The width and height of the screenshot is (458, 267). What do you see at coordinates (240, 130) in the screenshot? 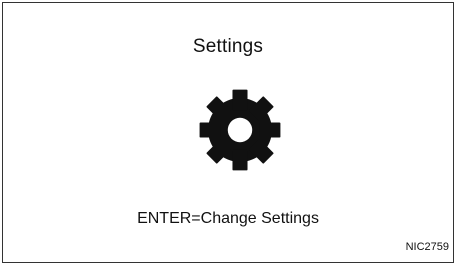
I see `gear-icon` at bounding box center [240, 130].